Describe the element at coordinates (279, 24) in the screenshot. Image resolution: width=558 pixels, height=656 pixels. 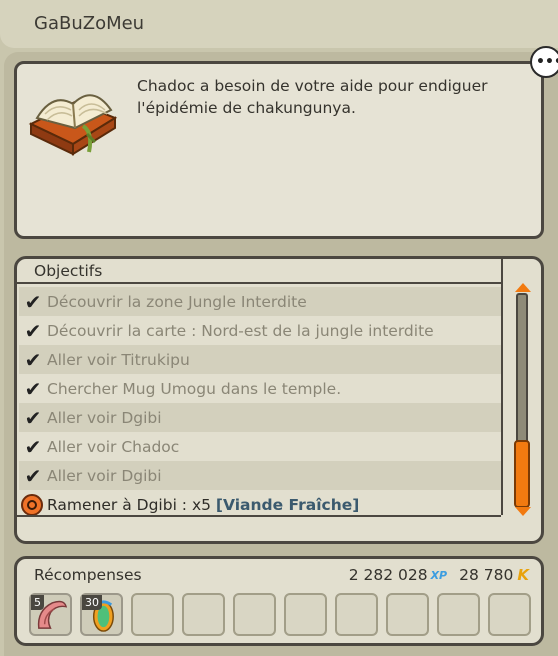
I see `title-bar: GaBuZoMeu` at that location.